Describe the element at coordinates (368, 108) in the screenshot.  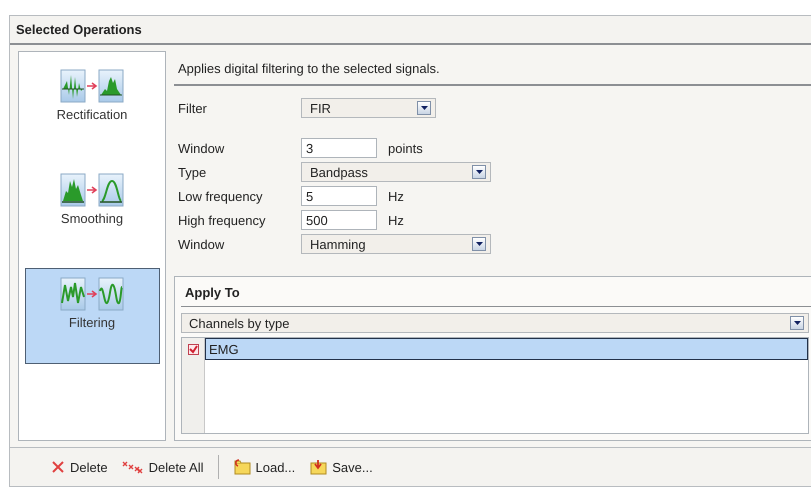
I see `filter-dropdown: FIR` at that location.